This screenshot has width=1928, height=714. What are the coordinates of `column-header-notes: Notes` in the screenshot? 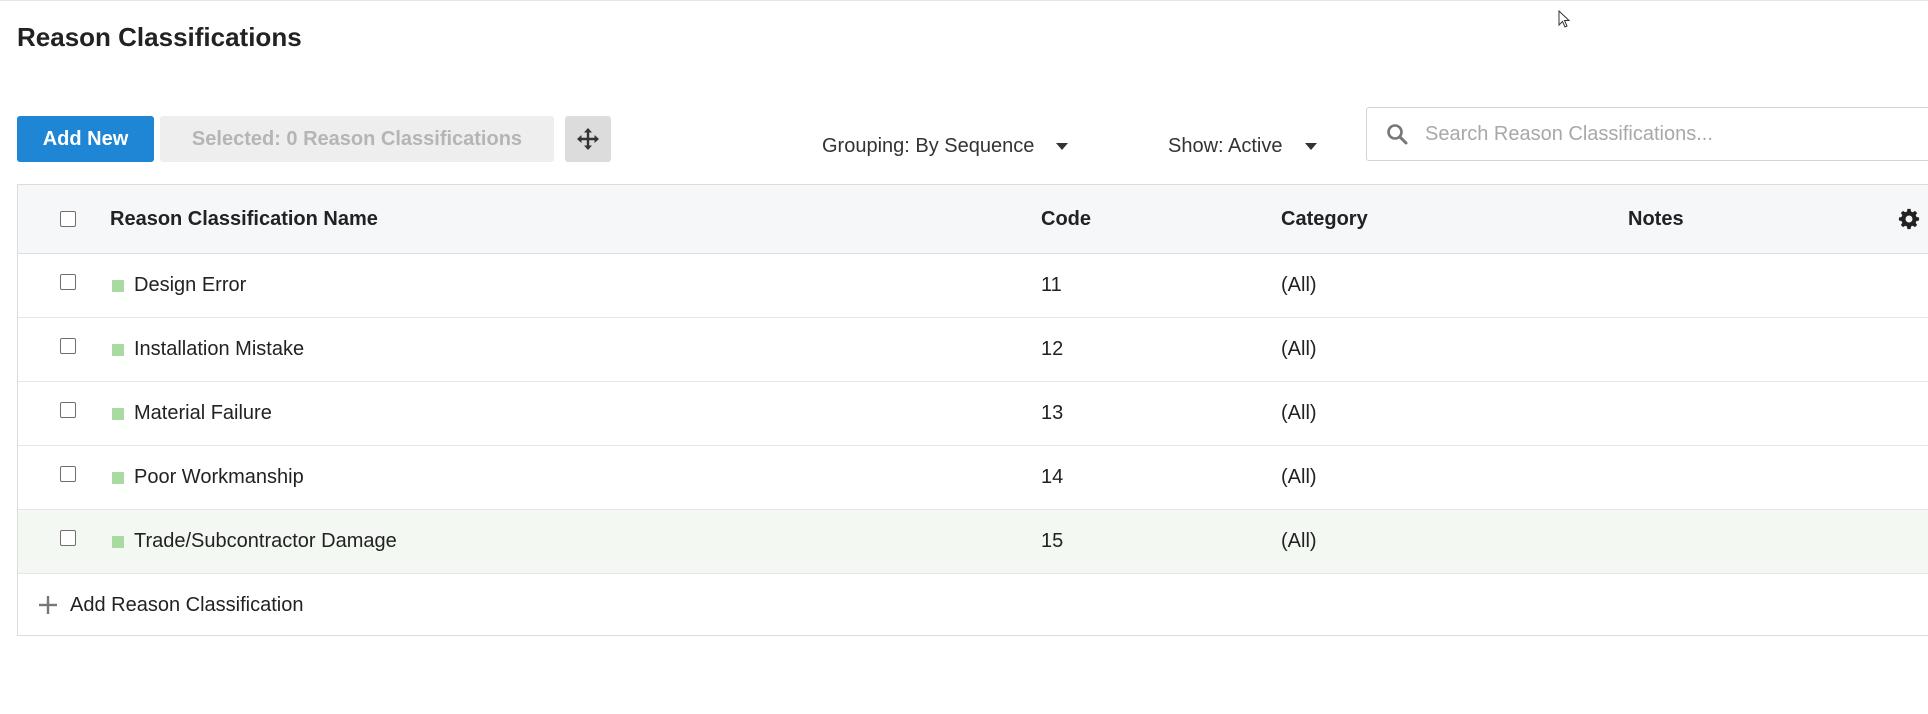 It's located at (1656, 219).